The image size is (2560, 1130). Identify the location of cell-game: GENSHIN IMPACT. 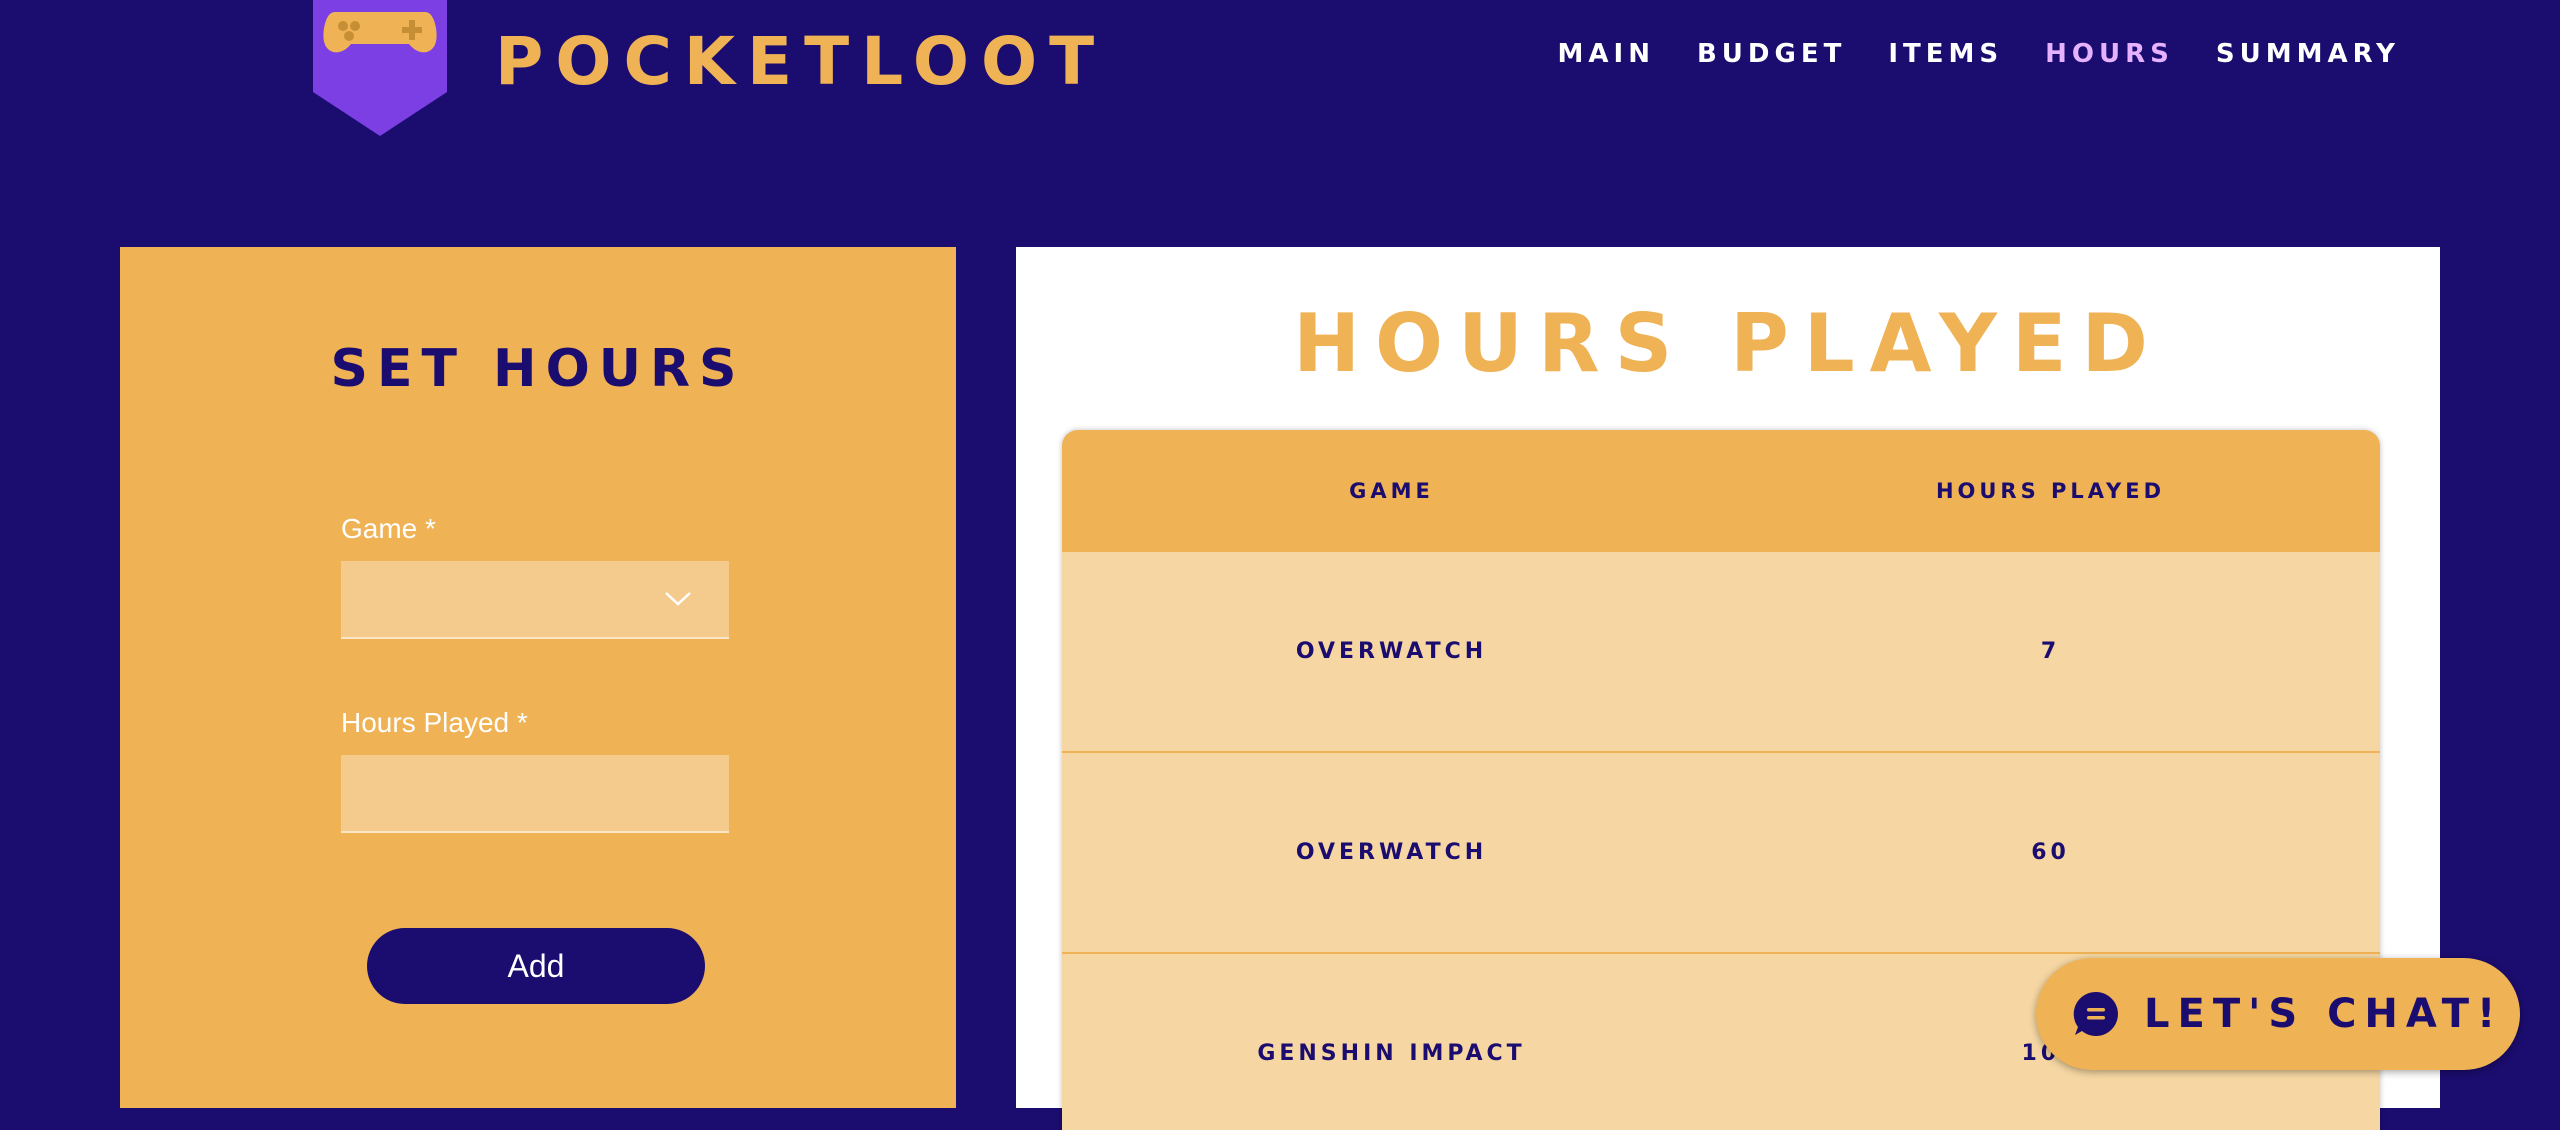
(1391, 1053).